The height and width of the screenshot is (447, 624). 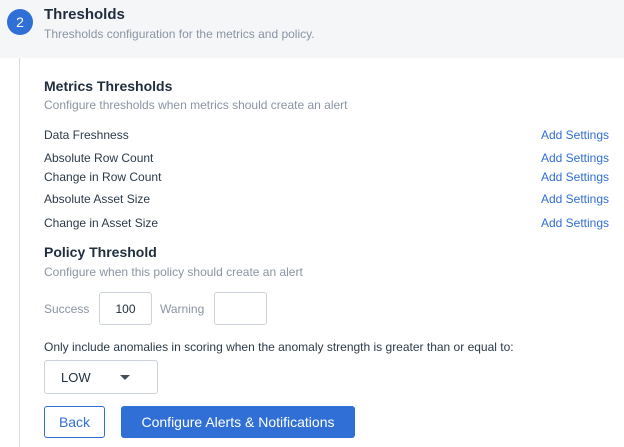 I want to click on success-label: Success, so click(x=67, y=309).